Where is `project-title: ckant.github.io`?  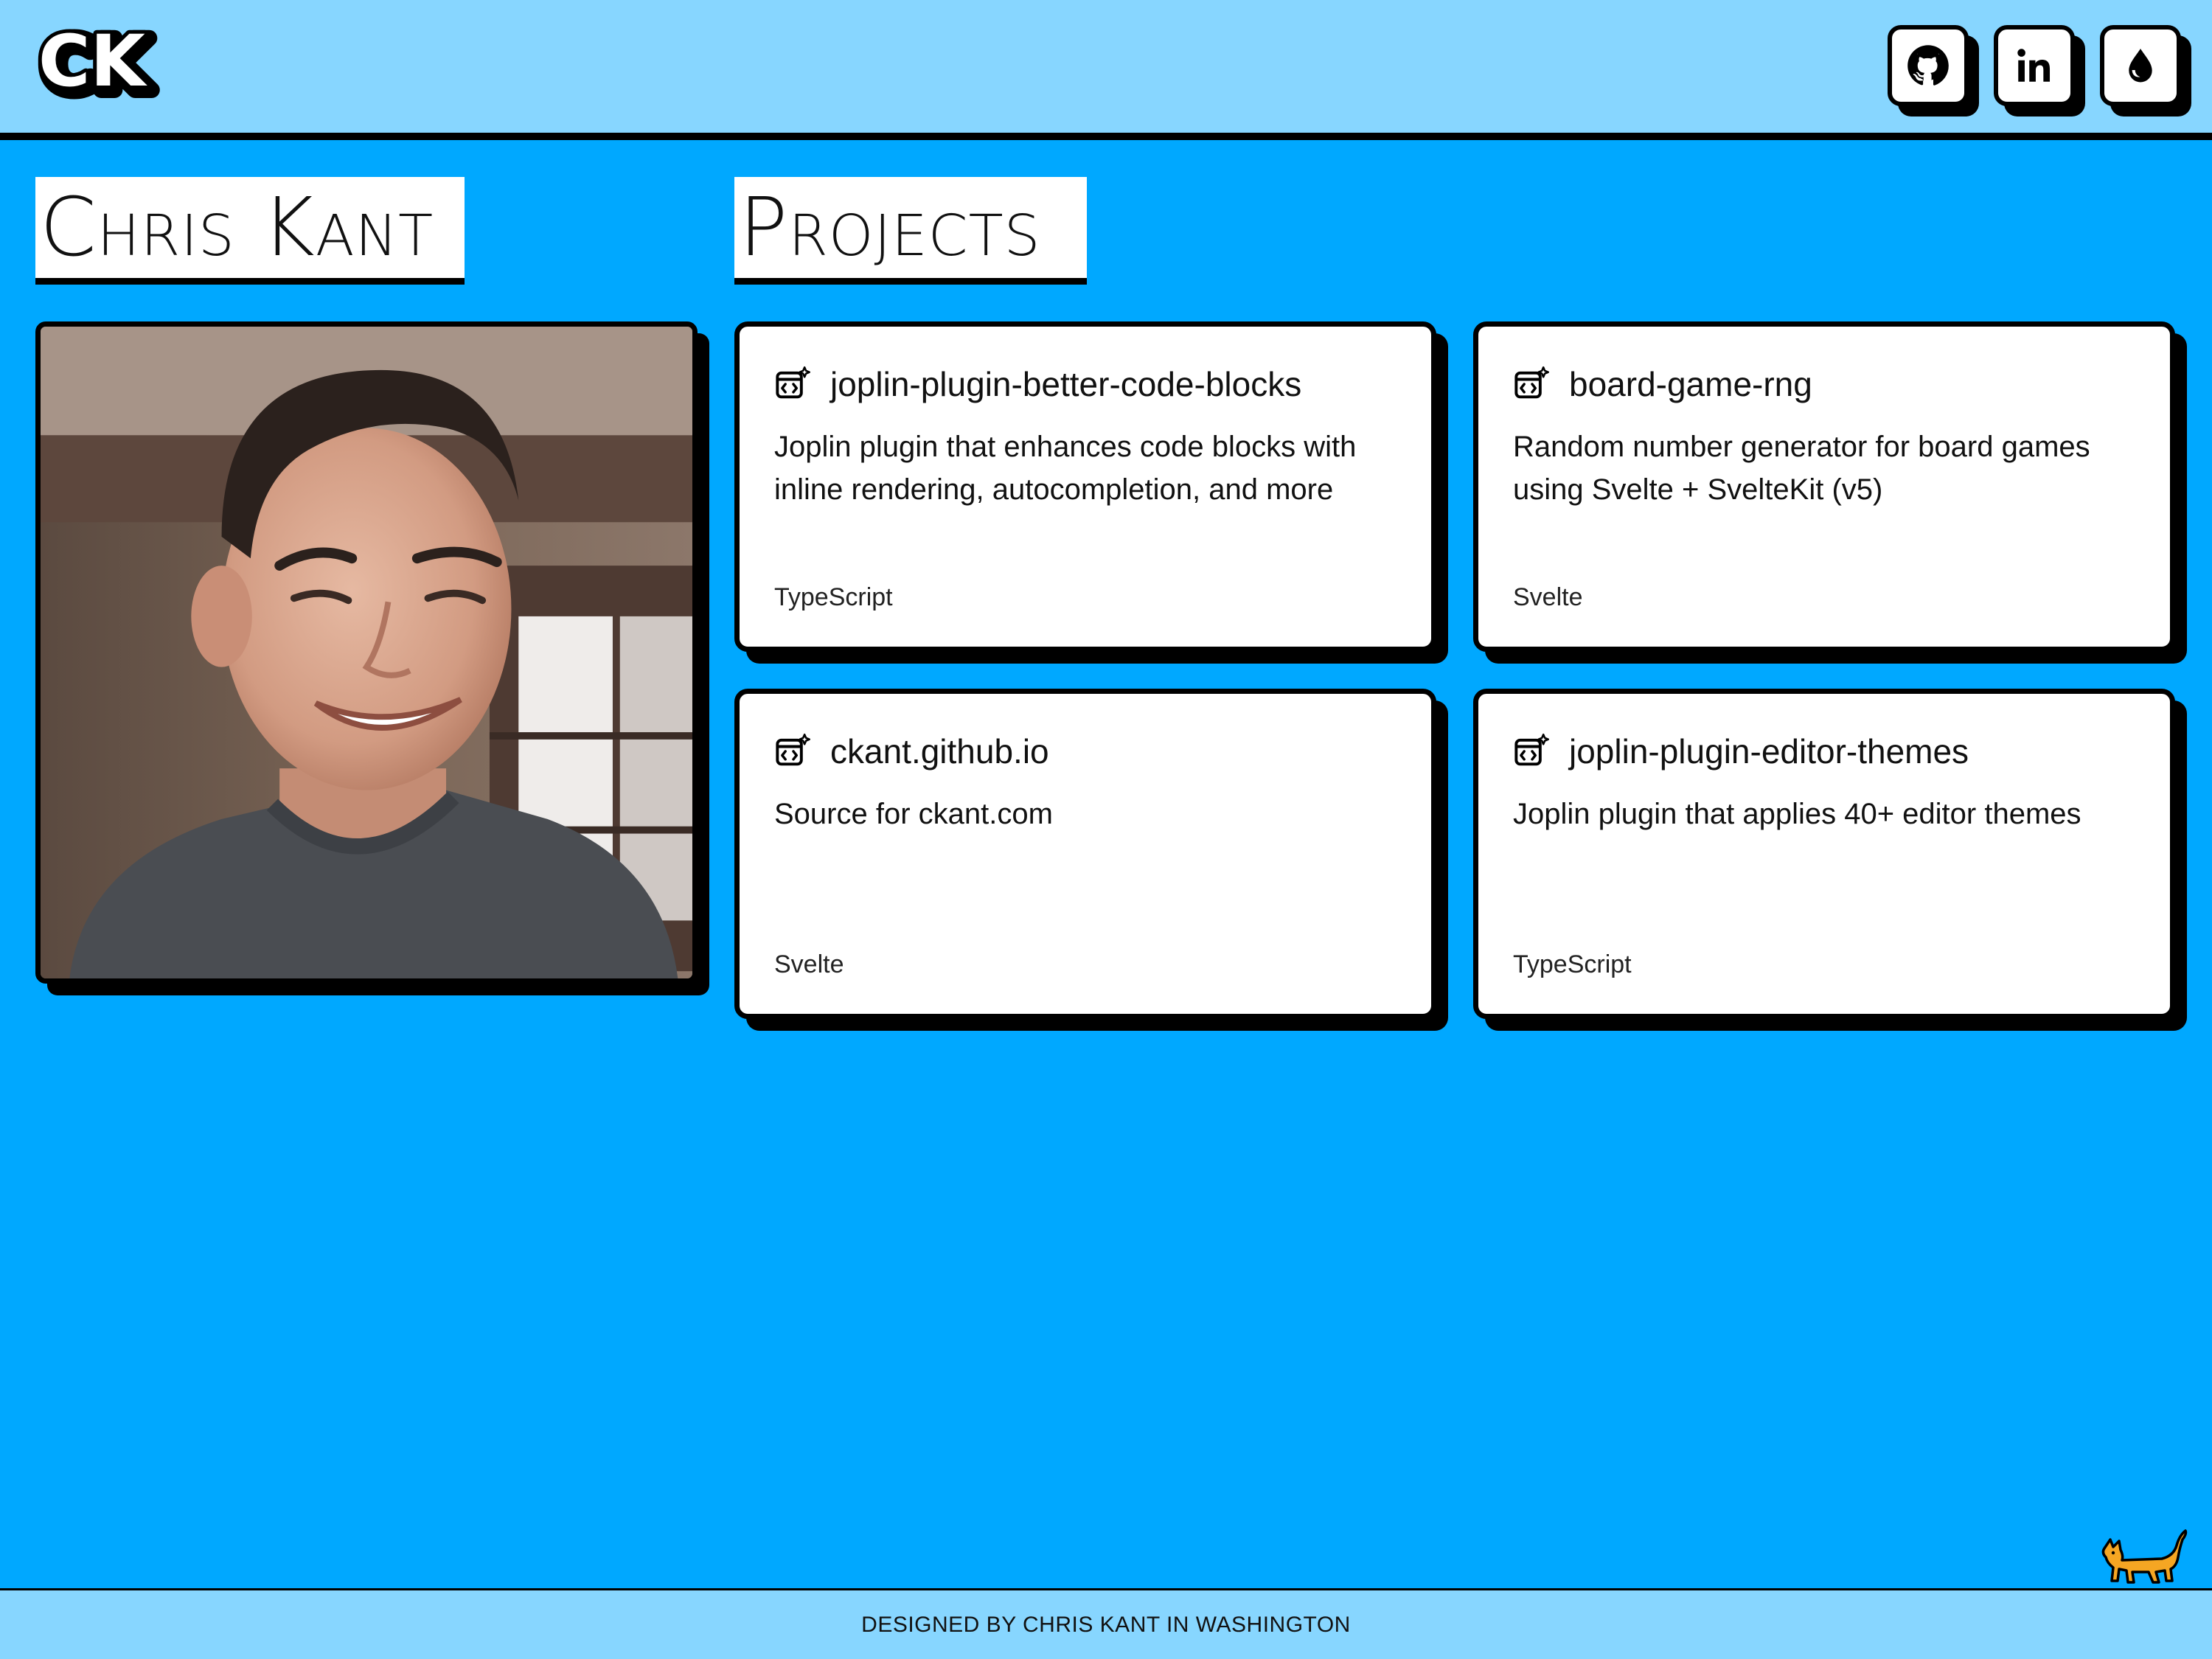
project-title: ckant.github.io is located at coordinates (939, 751).